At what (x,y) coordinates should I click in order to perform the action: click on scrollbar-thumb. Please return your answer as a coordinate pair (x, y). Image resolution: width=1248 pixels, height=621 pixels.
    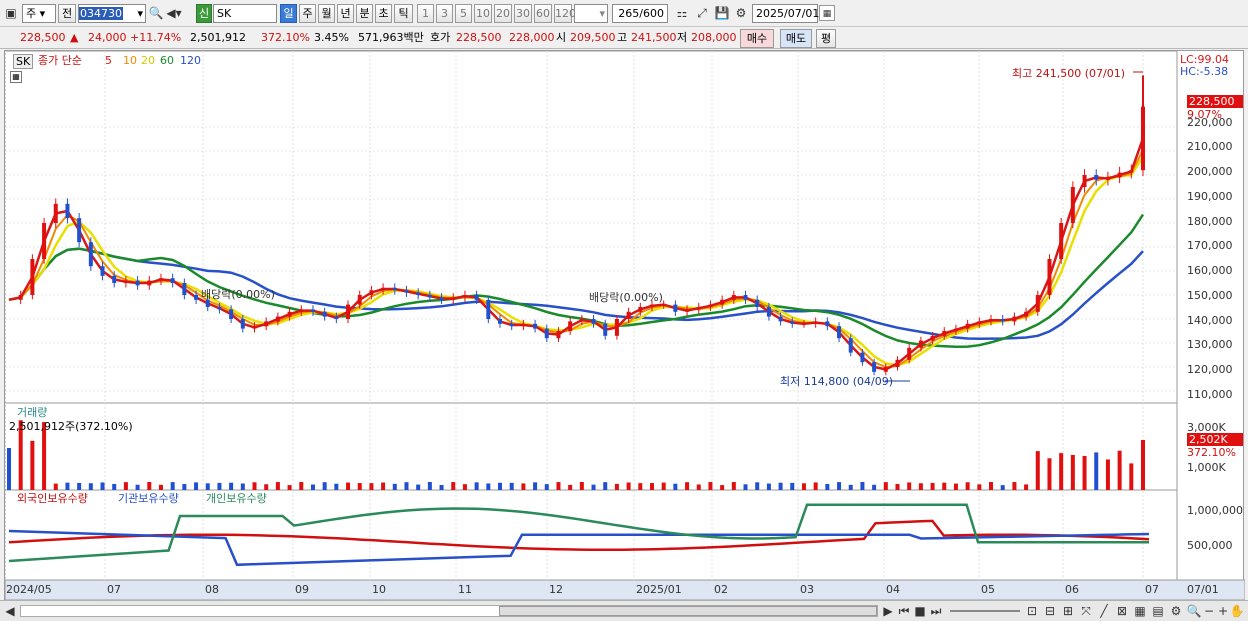
    Looking at the image, I should click on (688, 611).